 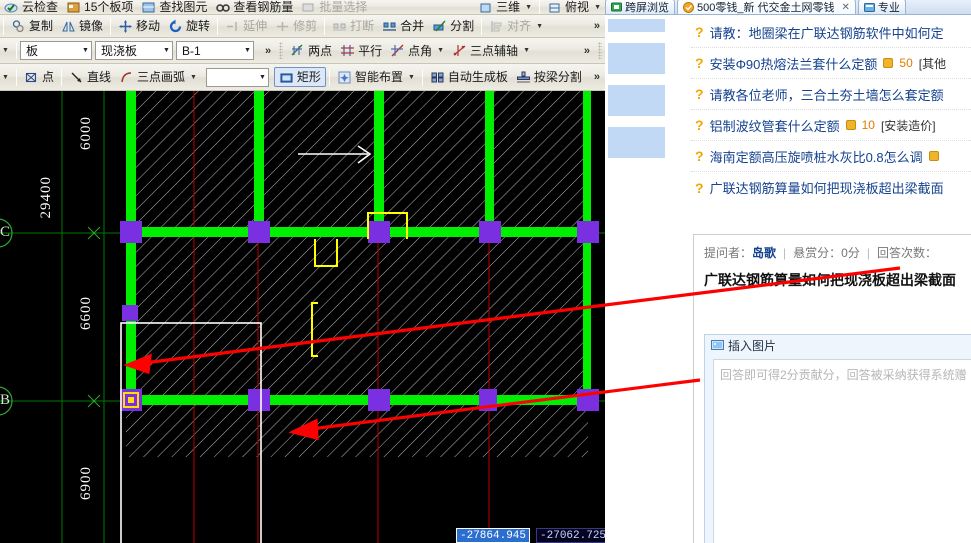 What do you see at coordinates (214, 50) in the screenshot?
I see `element-name-combo: B-1 ▼` at bounding box center [214, 50].